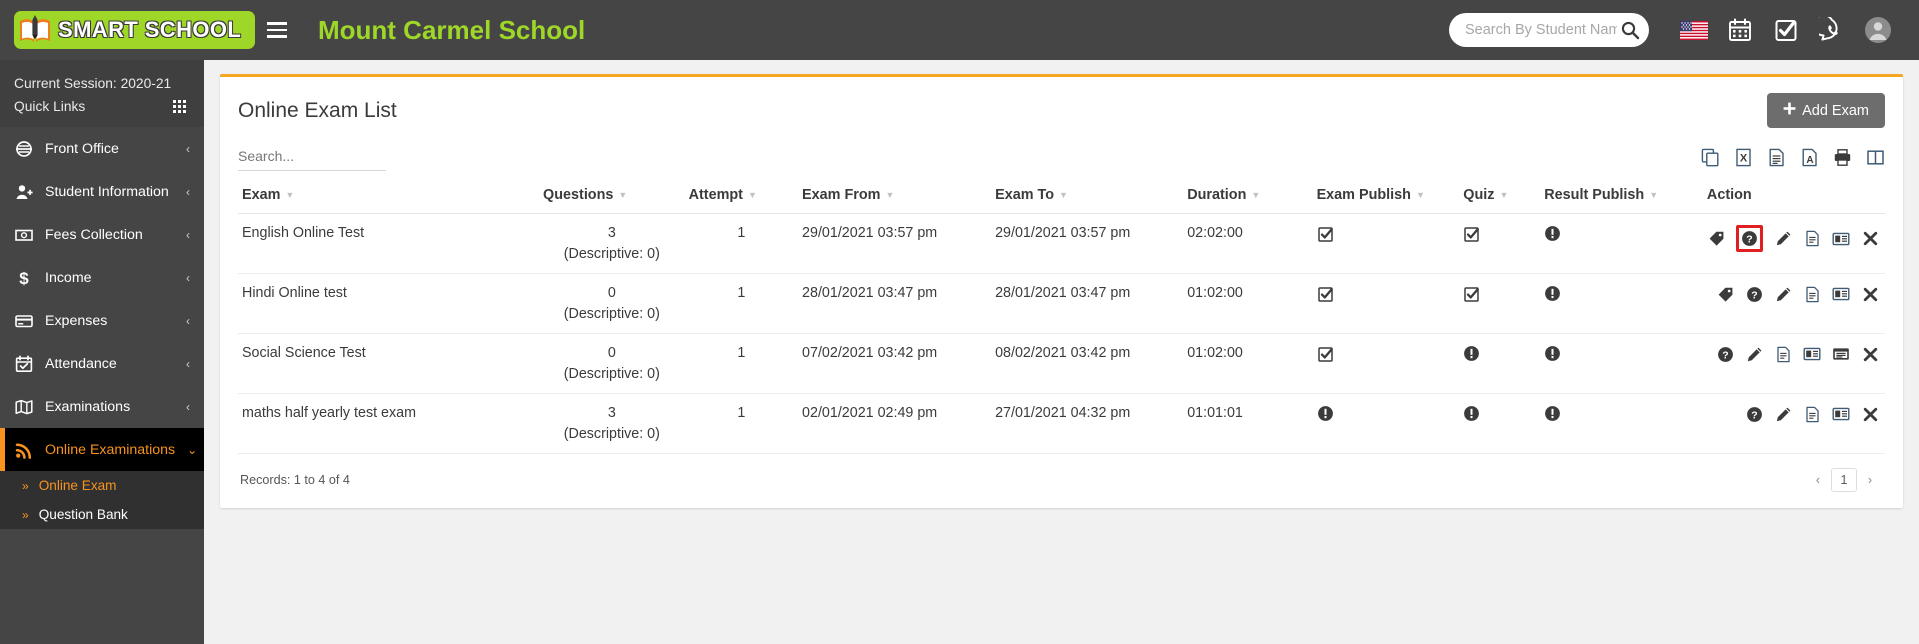 The height and width of the screenshot is (644, 1919). What do you see at coordinates (1386, 197) in the screenshot?
I see `col-exam-publish: Exam Publish ▼` at bounding box center [1386, 197].